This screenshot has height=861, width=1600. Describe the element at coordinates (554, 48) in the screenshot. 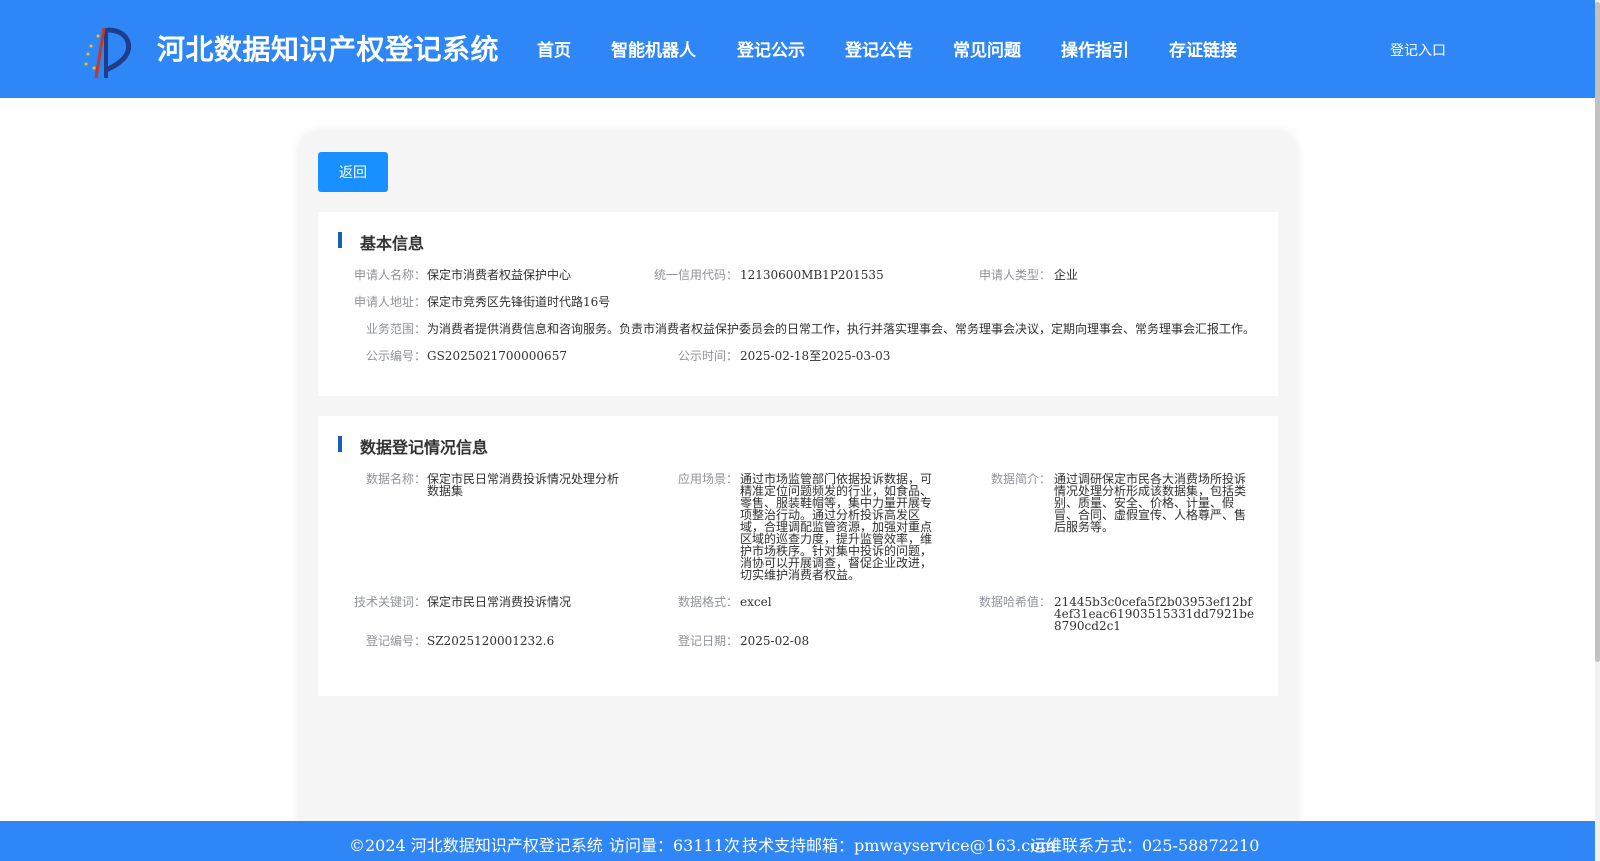

I see `nav-home: 首页` at that location.